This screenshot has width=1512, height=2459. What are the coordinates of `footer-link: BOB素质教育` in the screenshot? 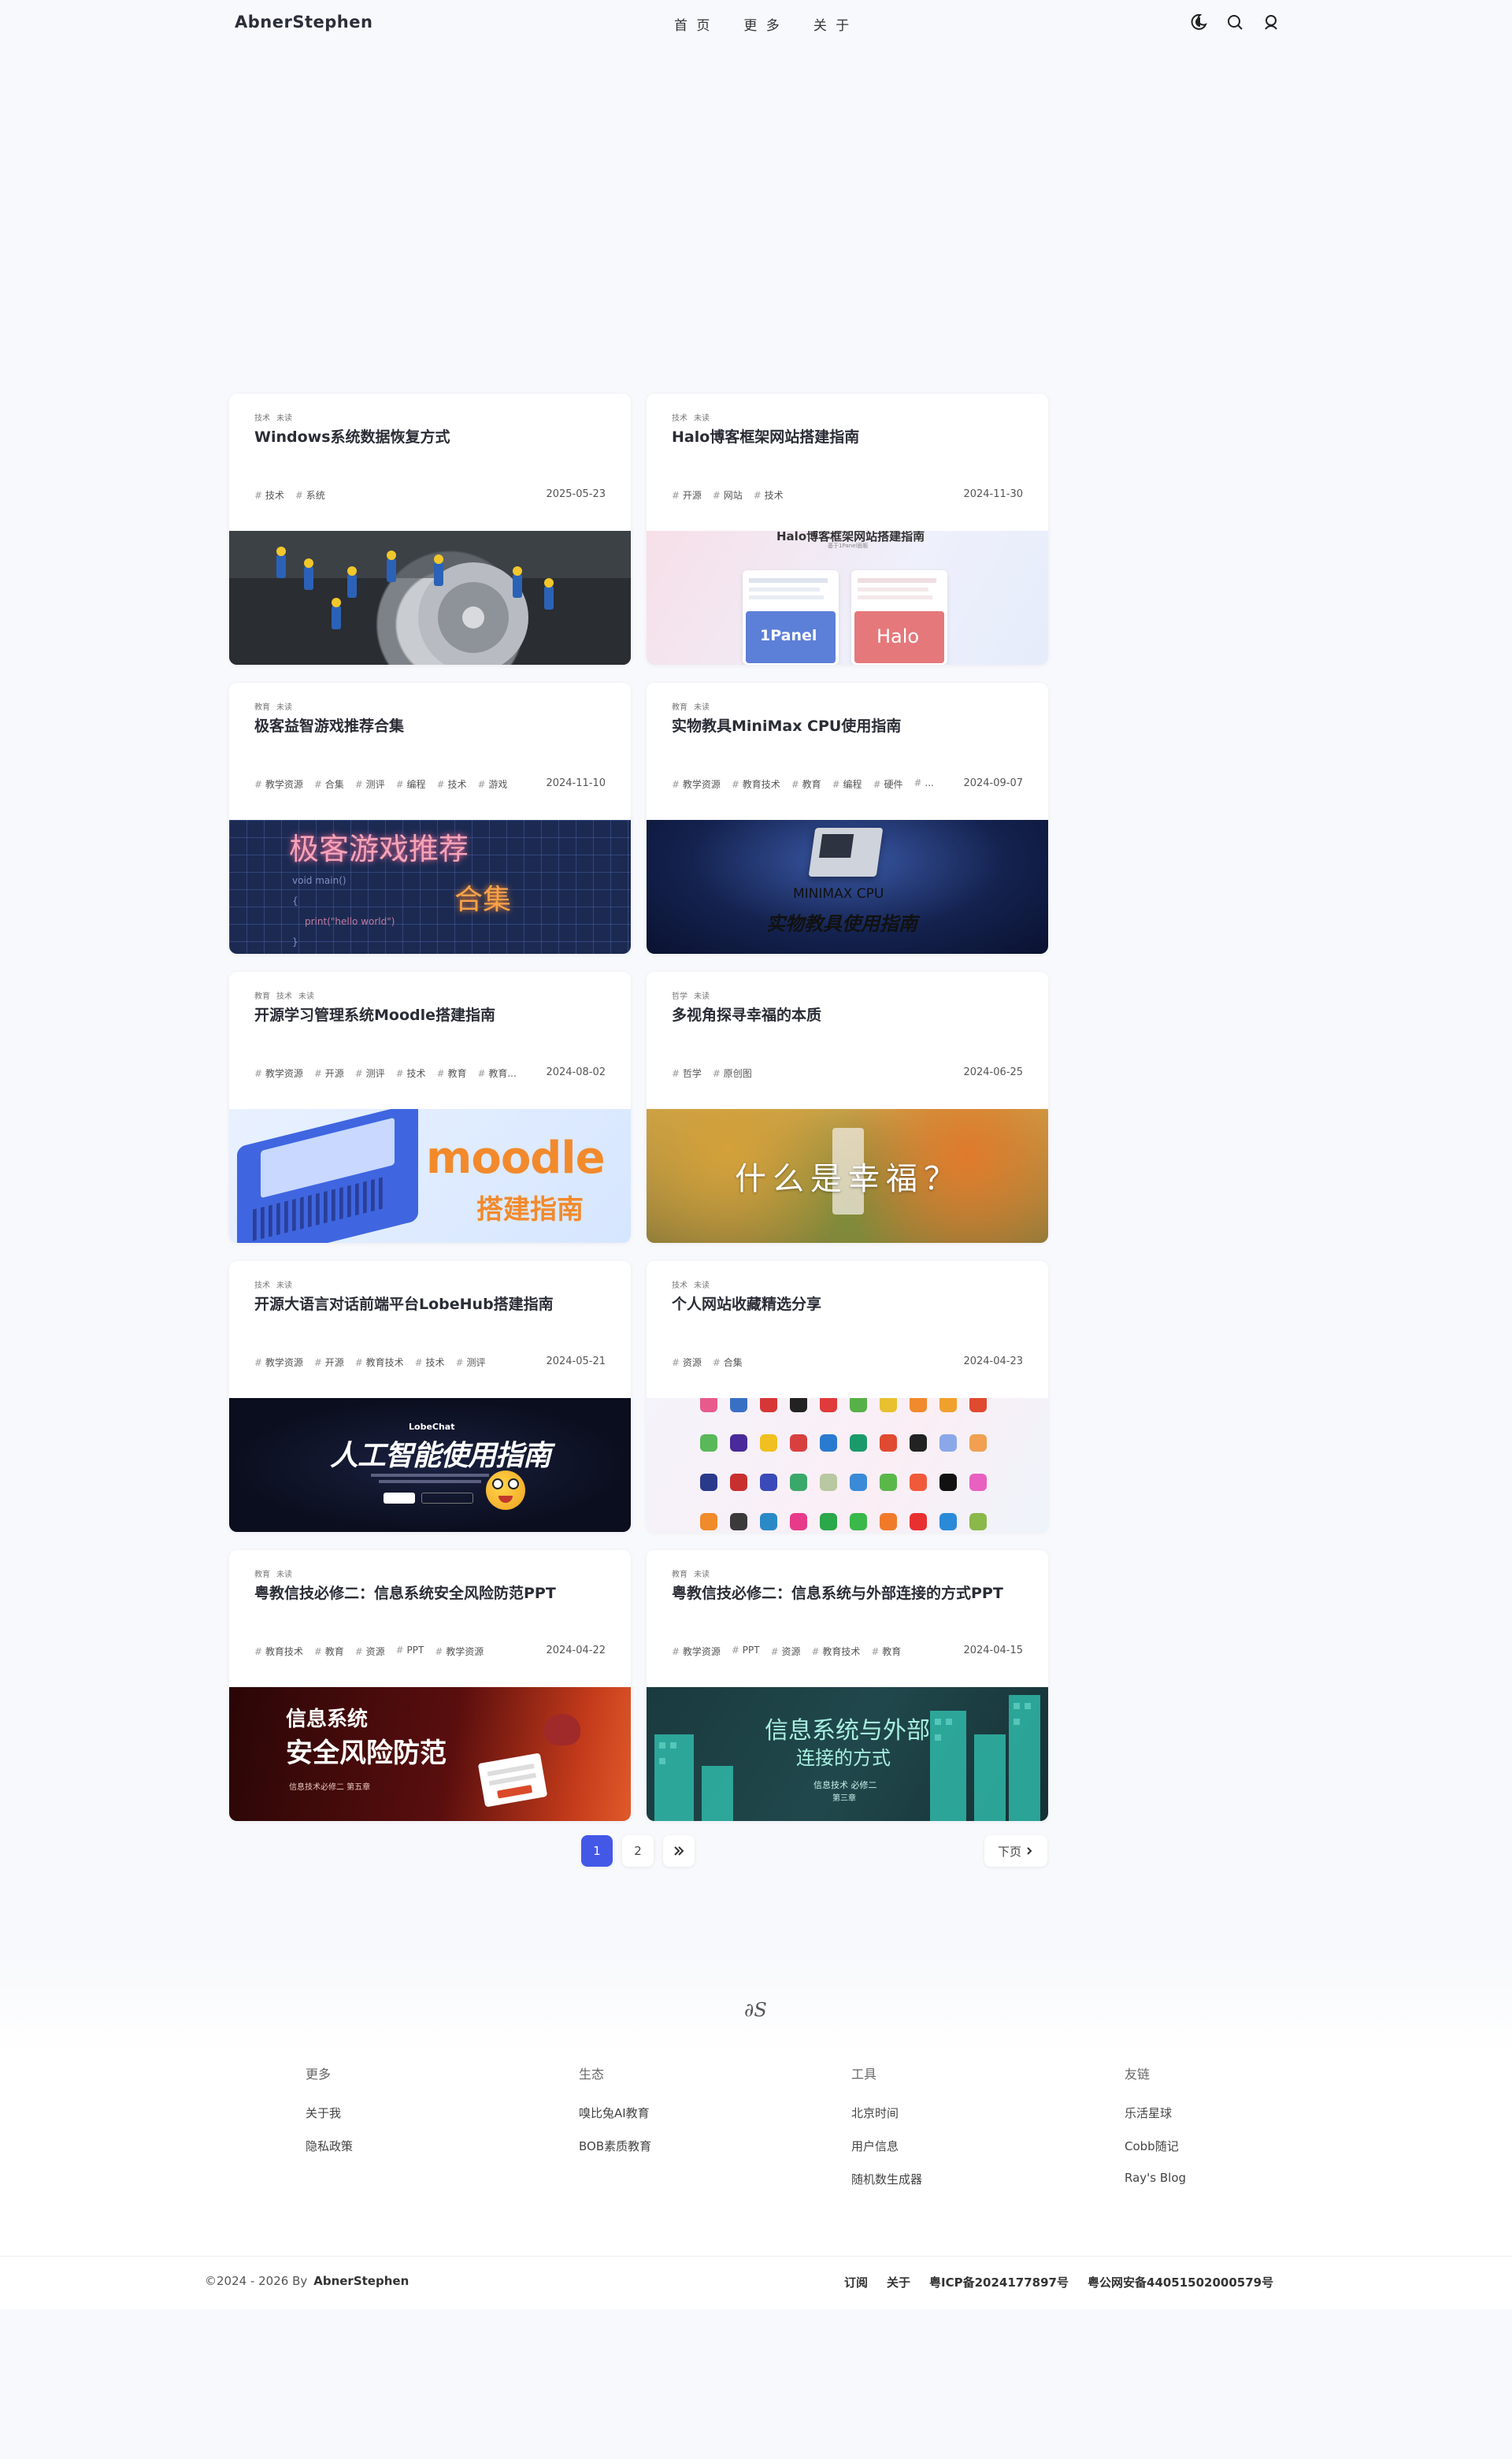 It's located at (615, 2146).